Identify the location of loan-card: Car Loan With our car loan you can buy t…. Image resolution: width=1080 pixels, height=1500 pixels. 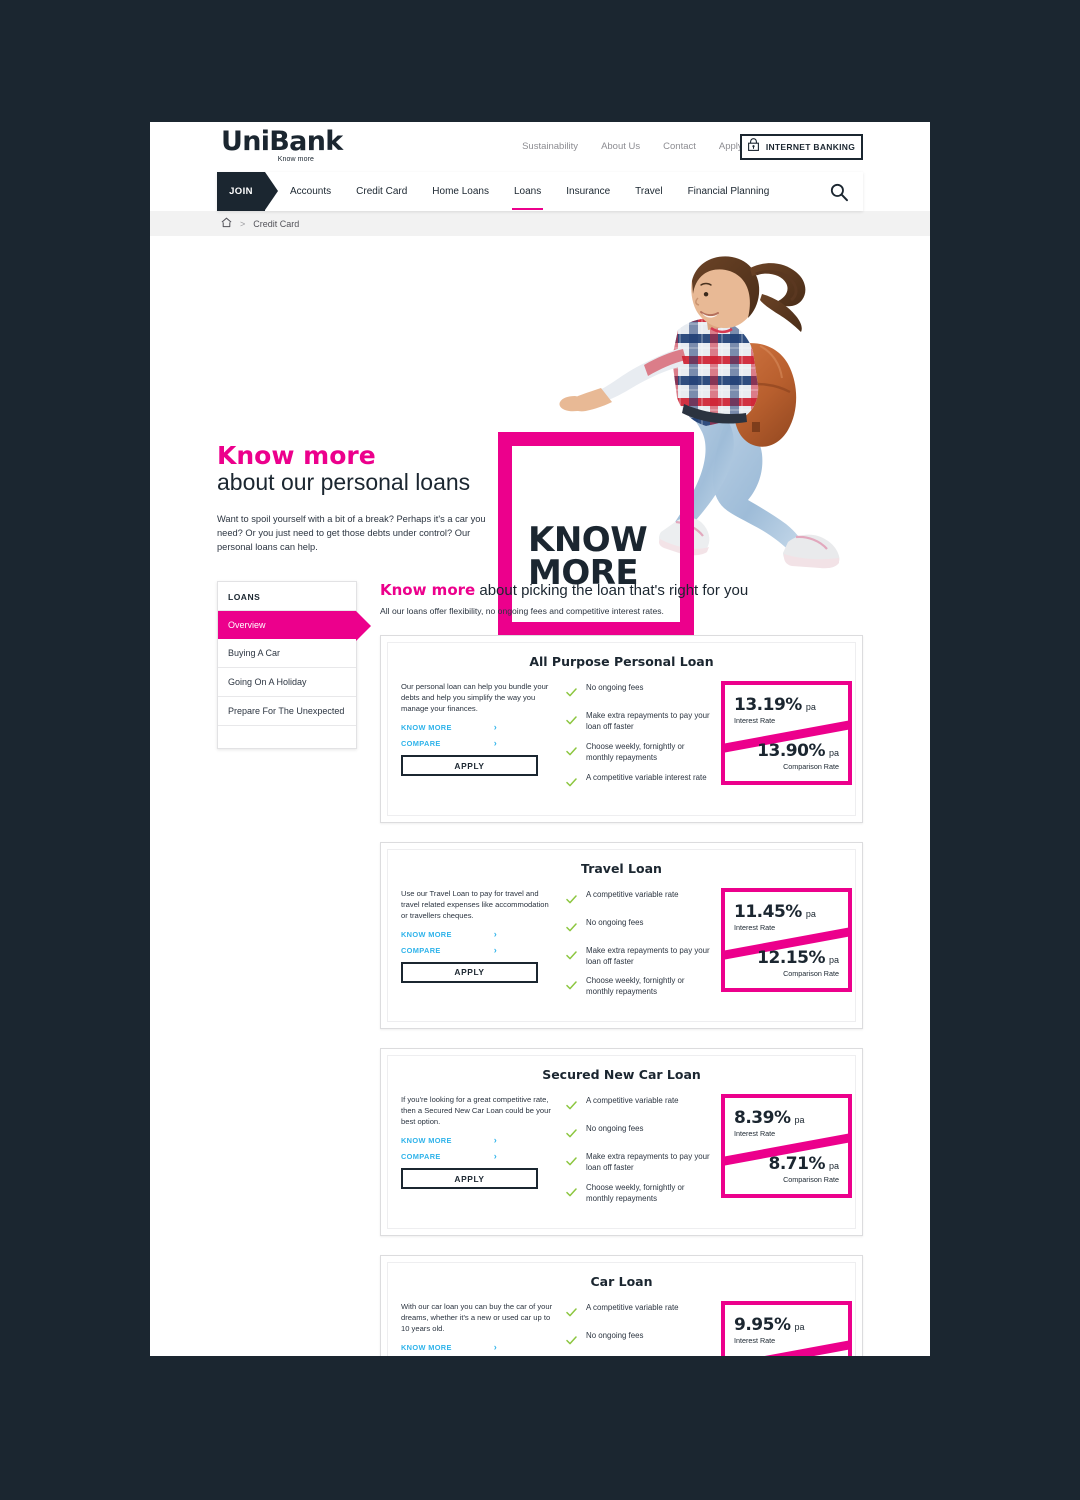
(621, 1305).